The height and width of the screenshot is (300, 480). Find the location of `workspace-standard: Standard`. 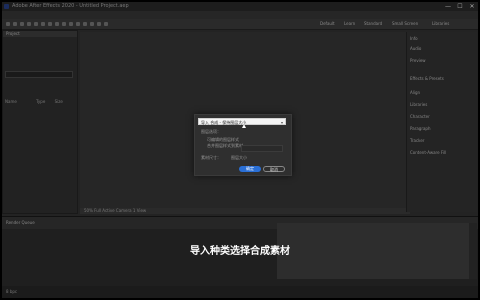

workspace-standard: Standard is located at coordinates (373, 23).